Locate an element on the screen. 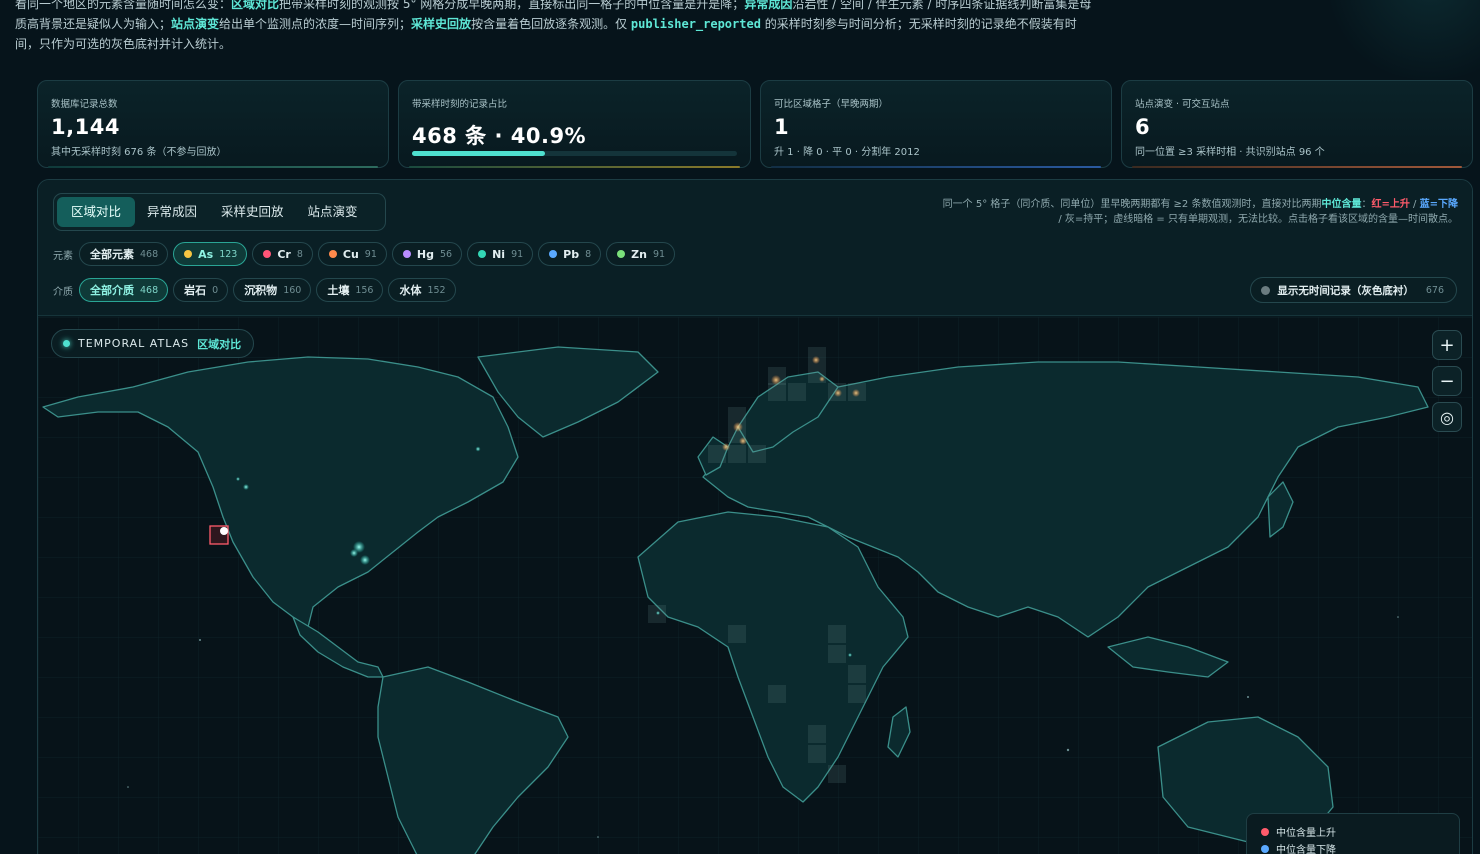 This screenshot has width=1480, height=854. element-chip: Pb 8 is located at coordinates (570, 254).